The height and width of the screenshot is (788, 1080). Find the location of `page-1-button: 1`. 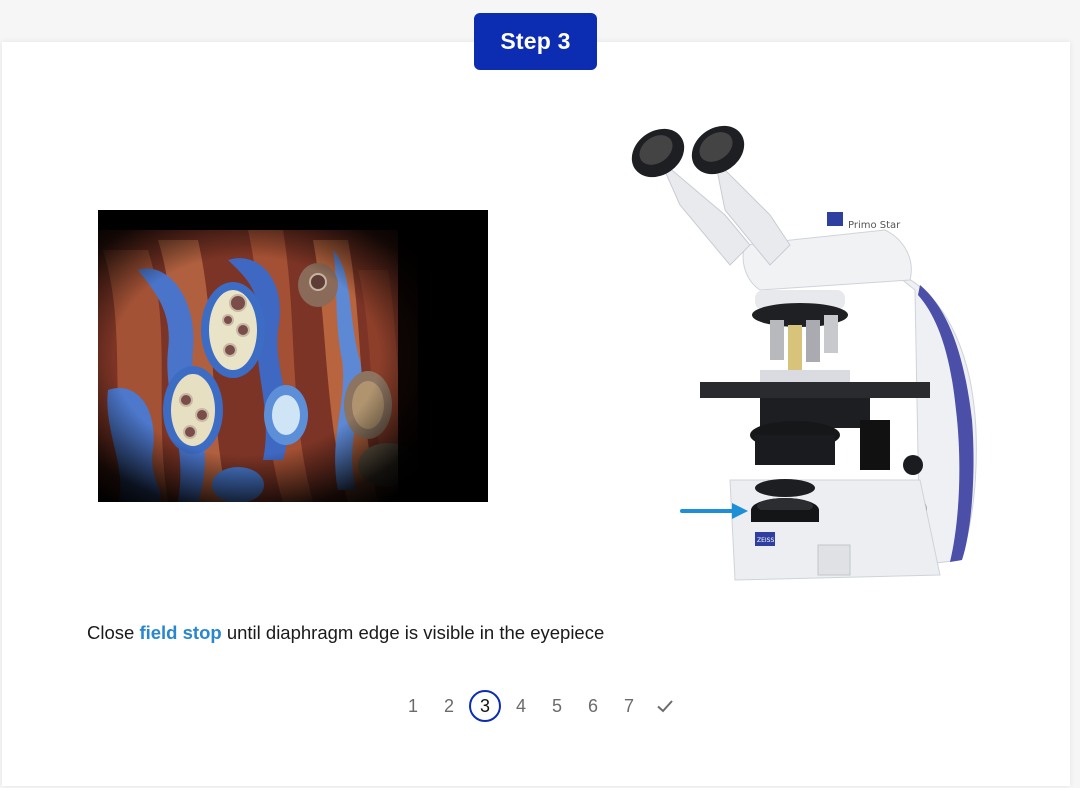

page-1-button: 1 is located at coordinates (413, 706).